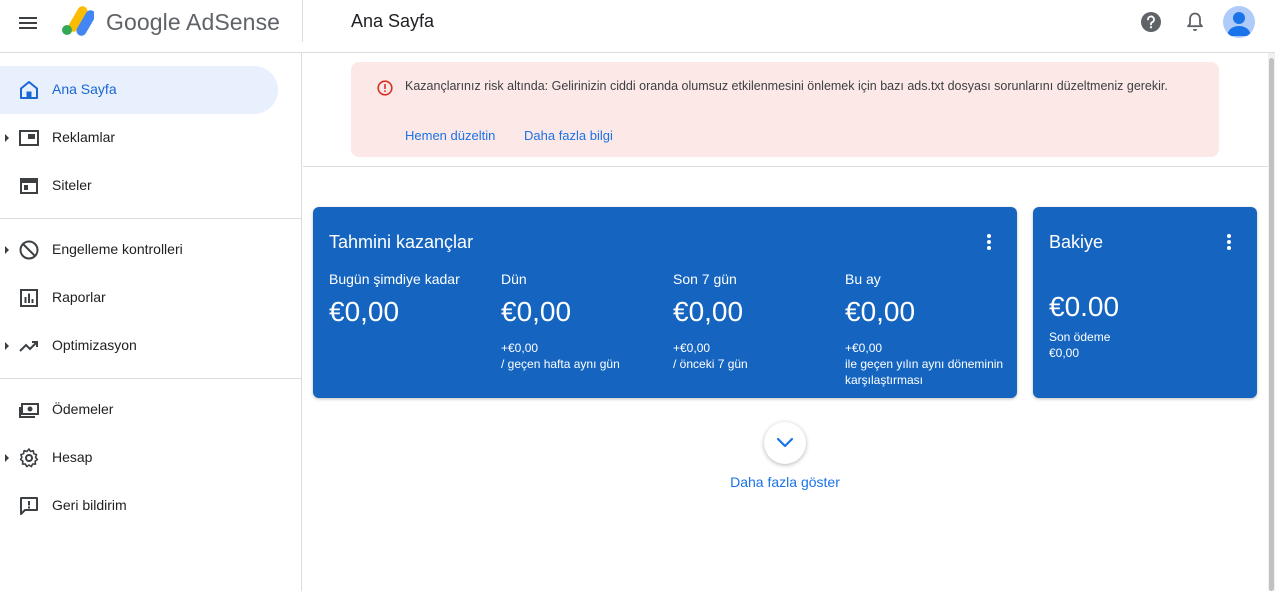 This screenshot has height=591, width=1275. I want to click on card-title: Tahmini kazançlar, so click(401, 242).